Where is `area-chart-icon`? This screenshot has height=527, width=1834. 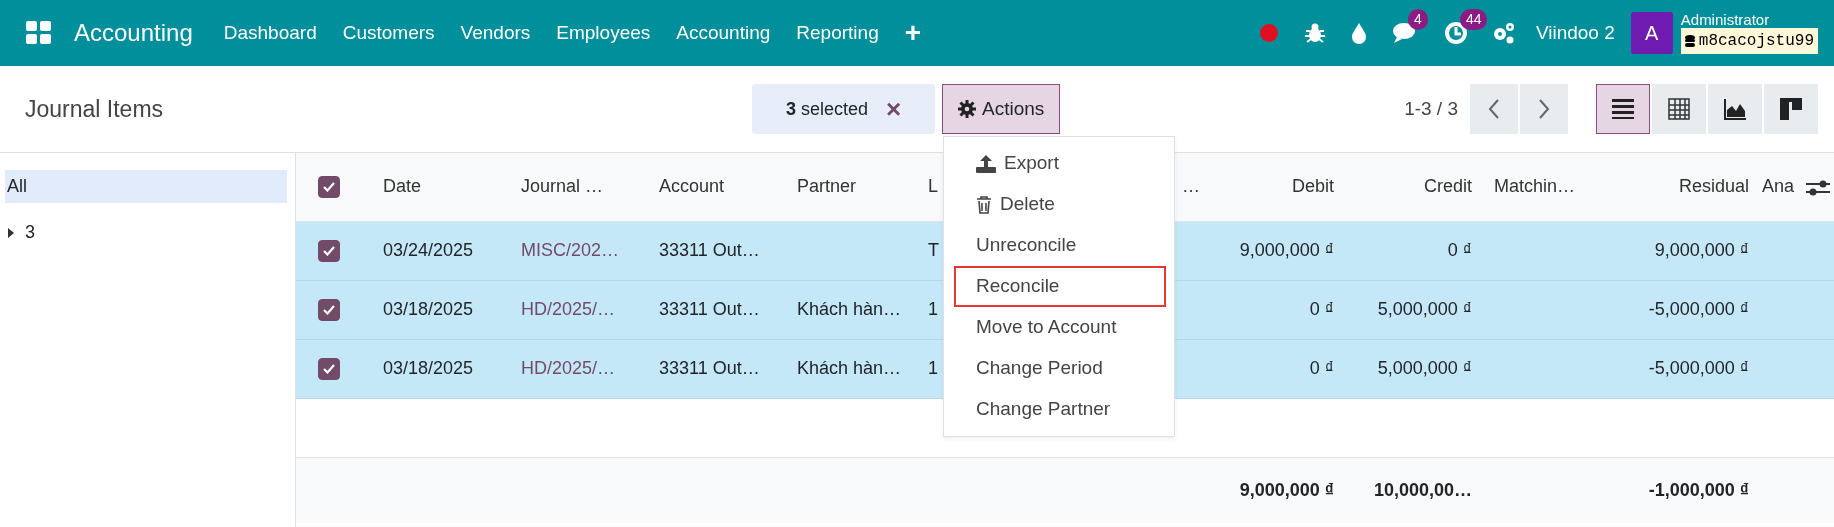 area-chart-icon is located at coordinates (1735, 109).